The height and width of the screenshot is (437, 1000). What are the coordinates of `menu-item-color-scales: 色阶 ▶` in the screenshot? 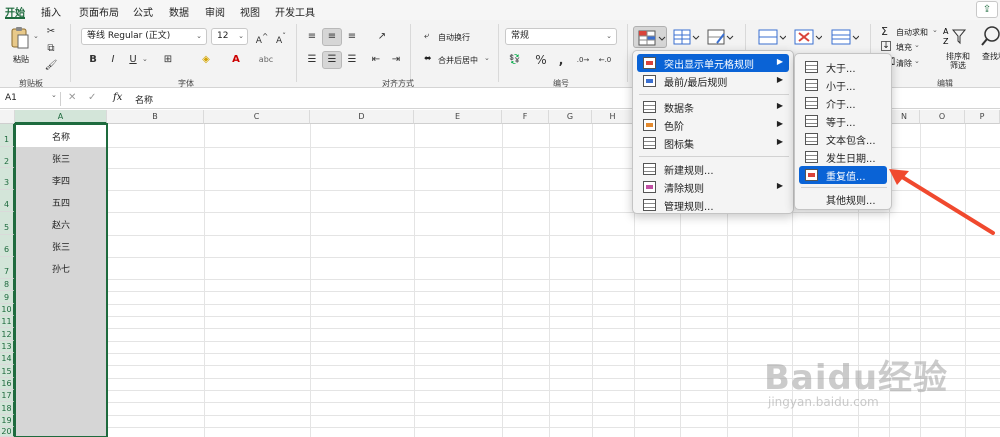 It's located at (713, 125).